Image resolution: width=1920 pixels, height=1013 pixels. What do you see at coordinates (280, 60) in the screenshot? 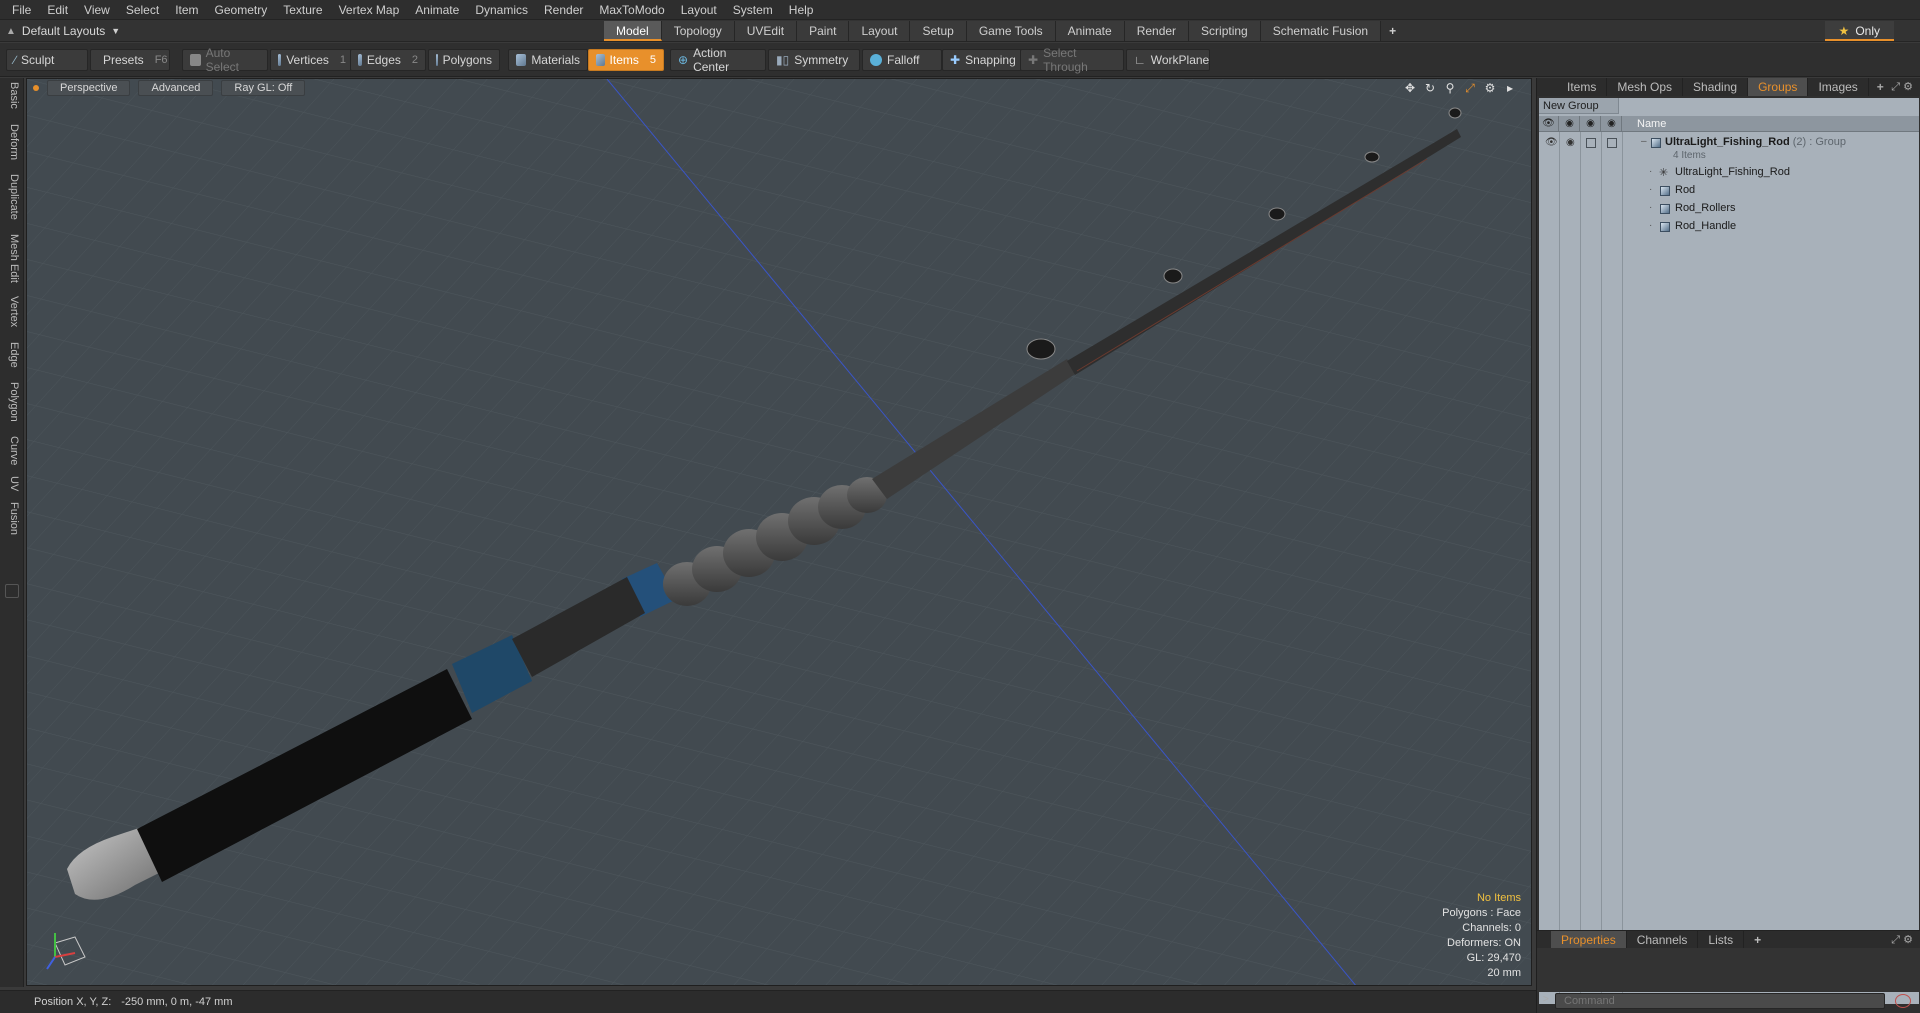
I see `vertices-icon` at bounding box center [280, 60].